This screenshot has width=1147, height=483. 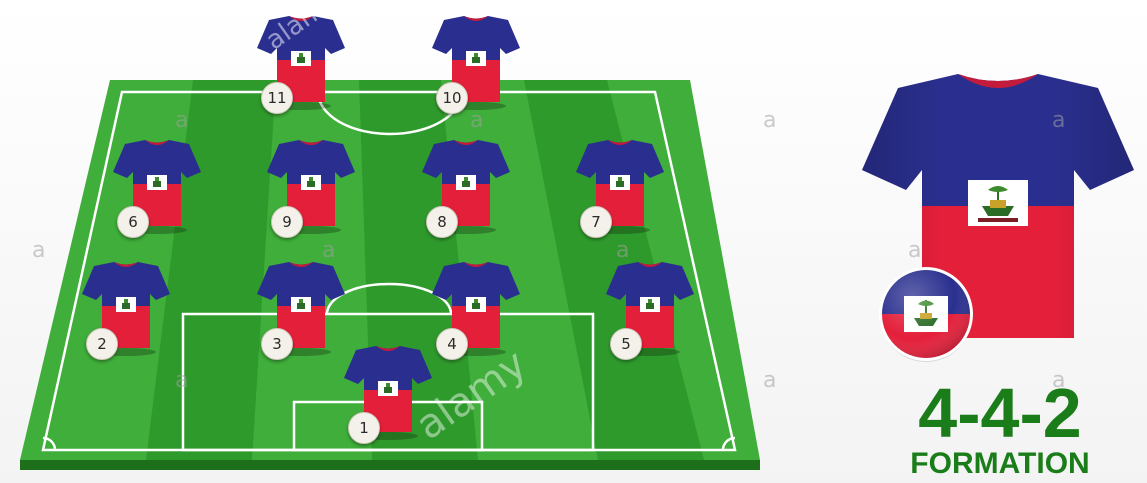 I want to click on player-number-2: 2, so click(x=102, y=344).